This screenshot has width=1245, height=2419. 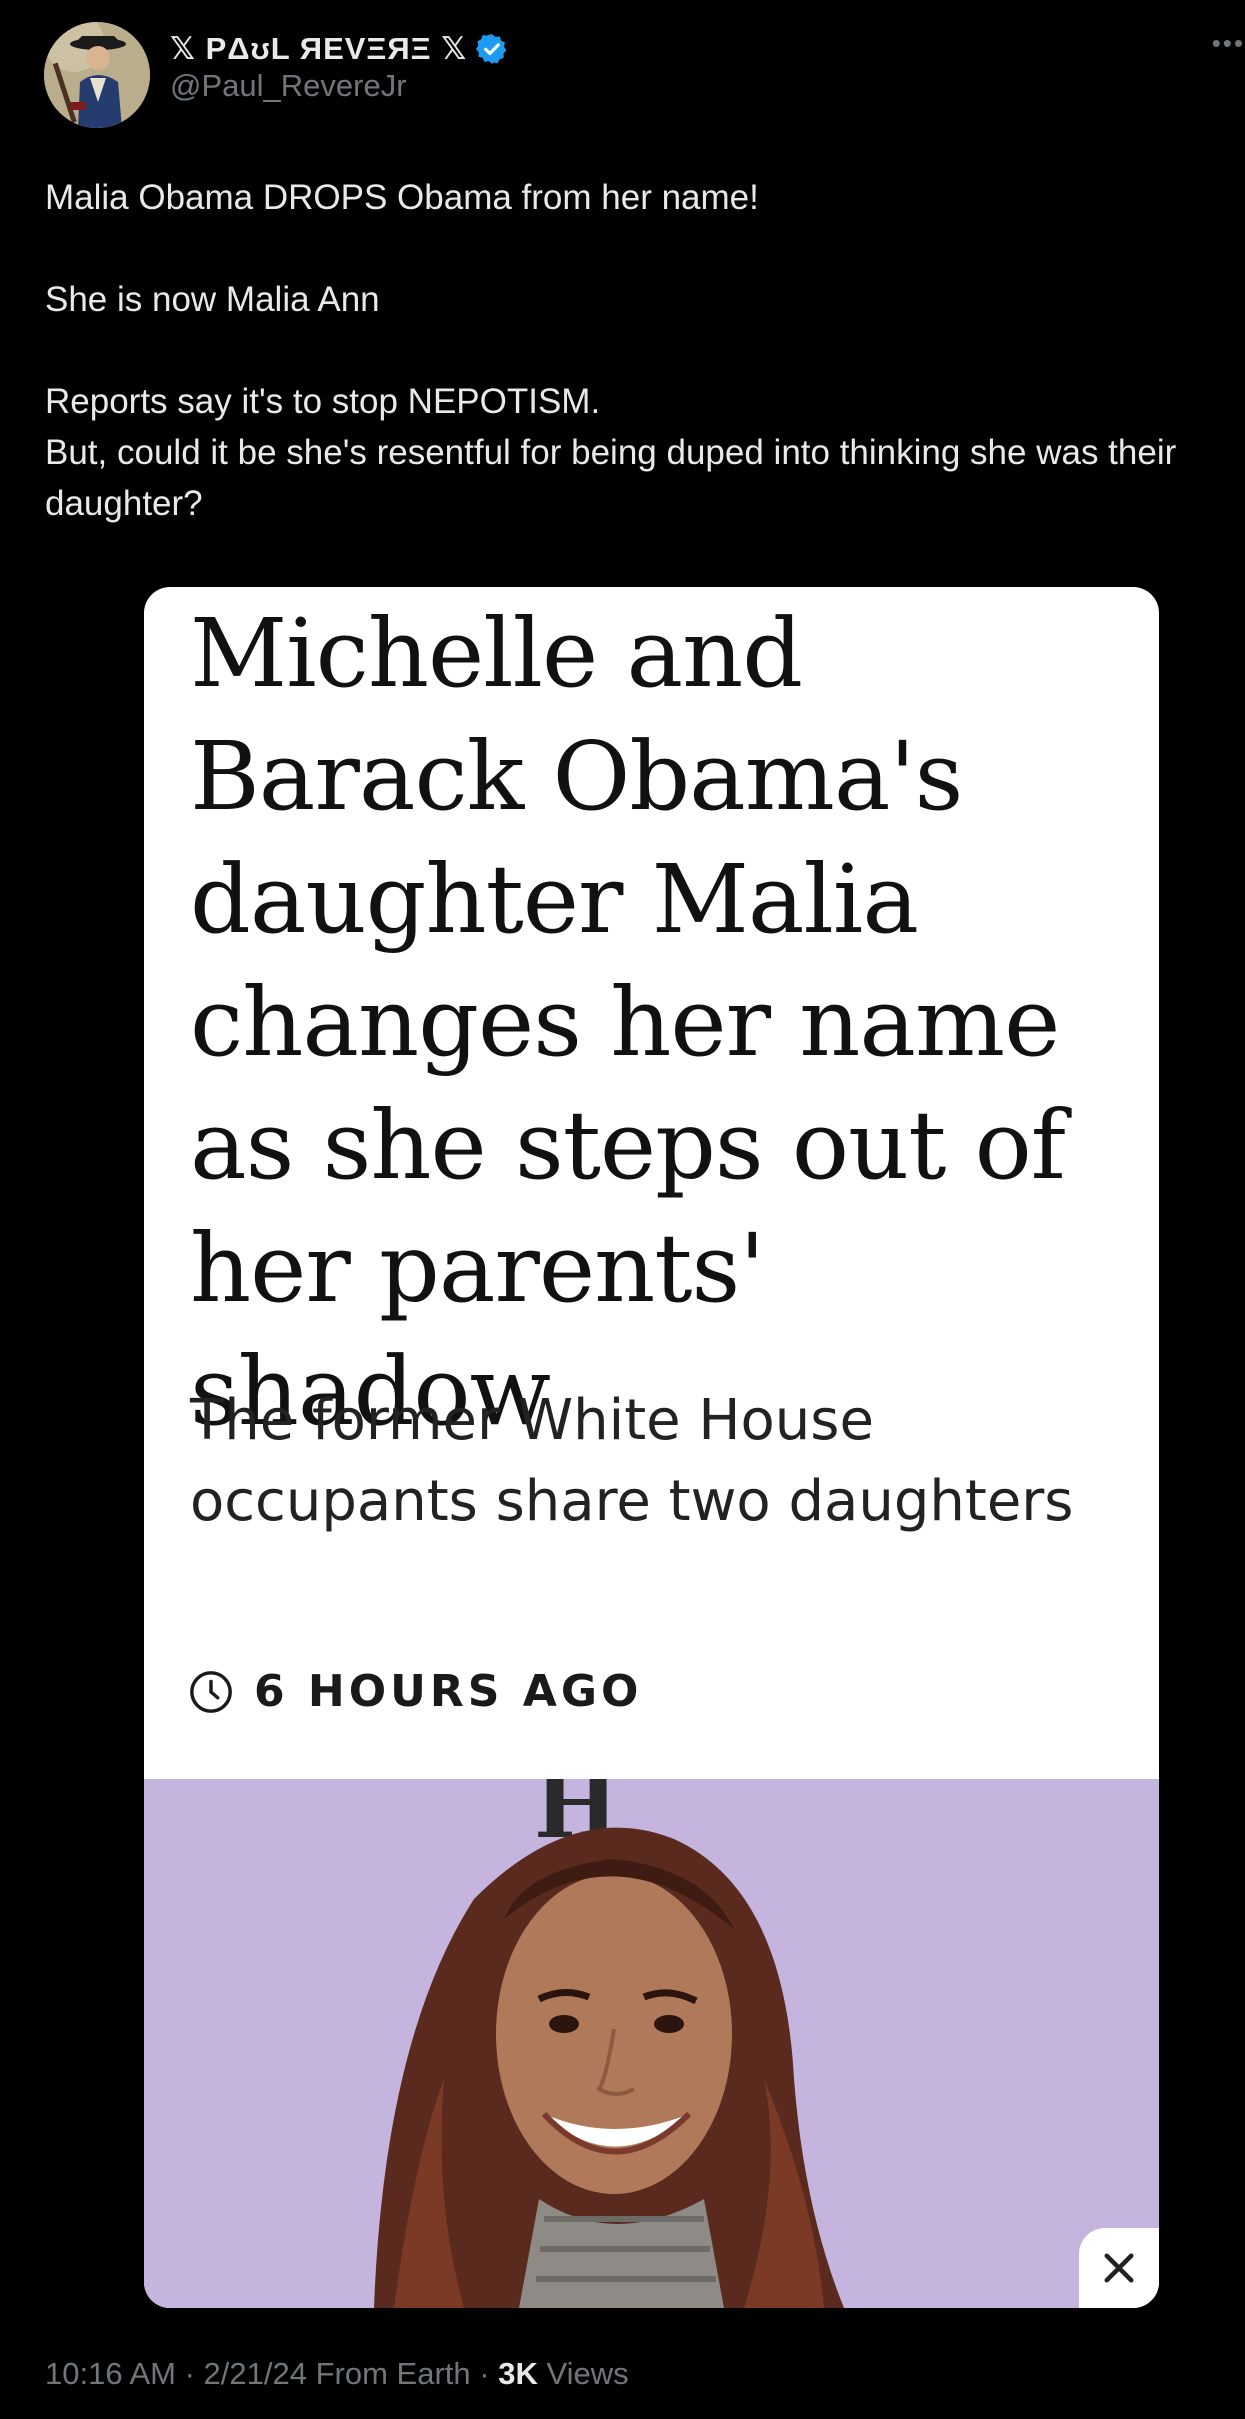 I want to click on colonial-soldier-avatar-icon, so click(x=97, y=75).